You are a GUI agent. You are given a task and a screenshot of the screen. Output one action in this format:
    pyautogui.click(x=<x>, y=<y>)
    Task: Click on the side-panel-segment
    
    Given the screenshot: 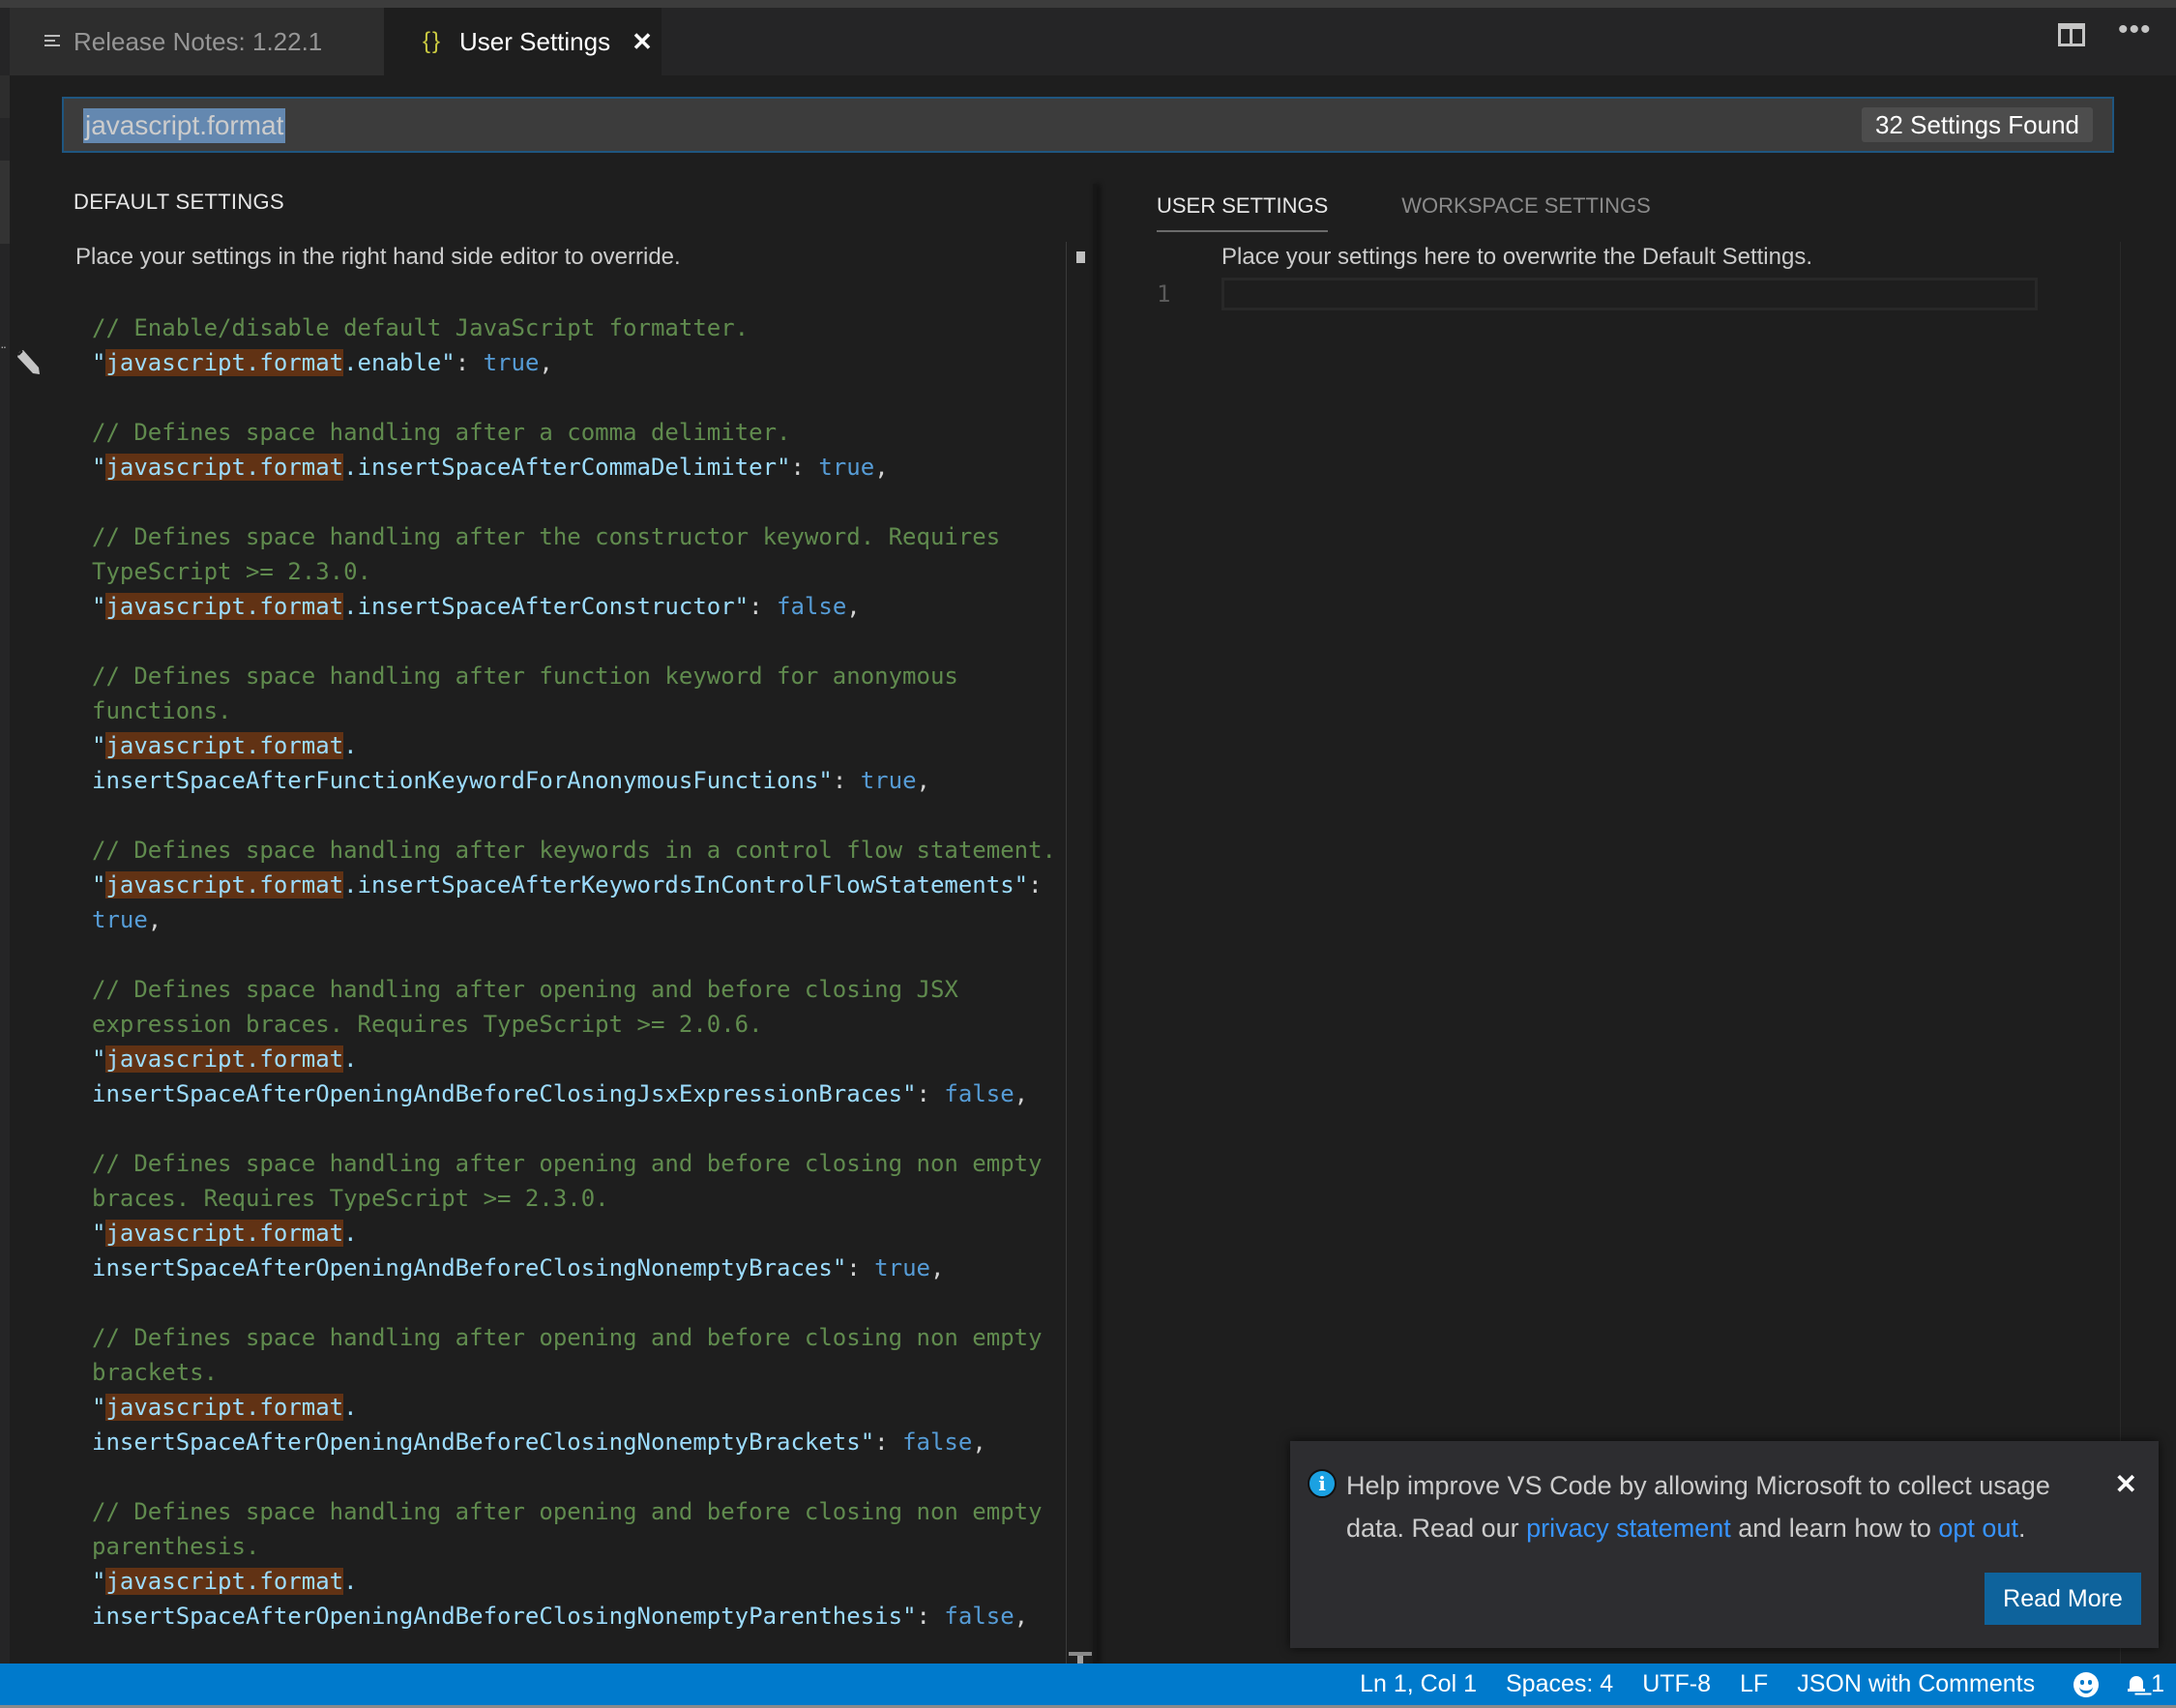 What is the action you would take?
    pyautogui.click(x=5, y=96)
    